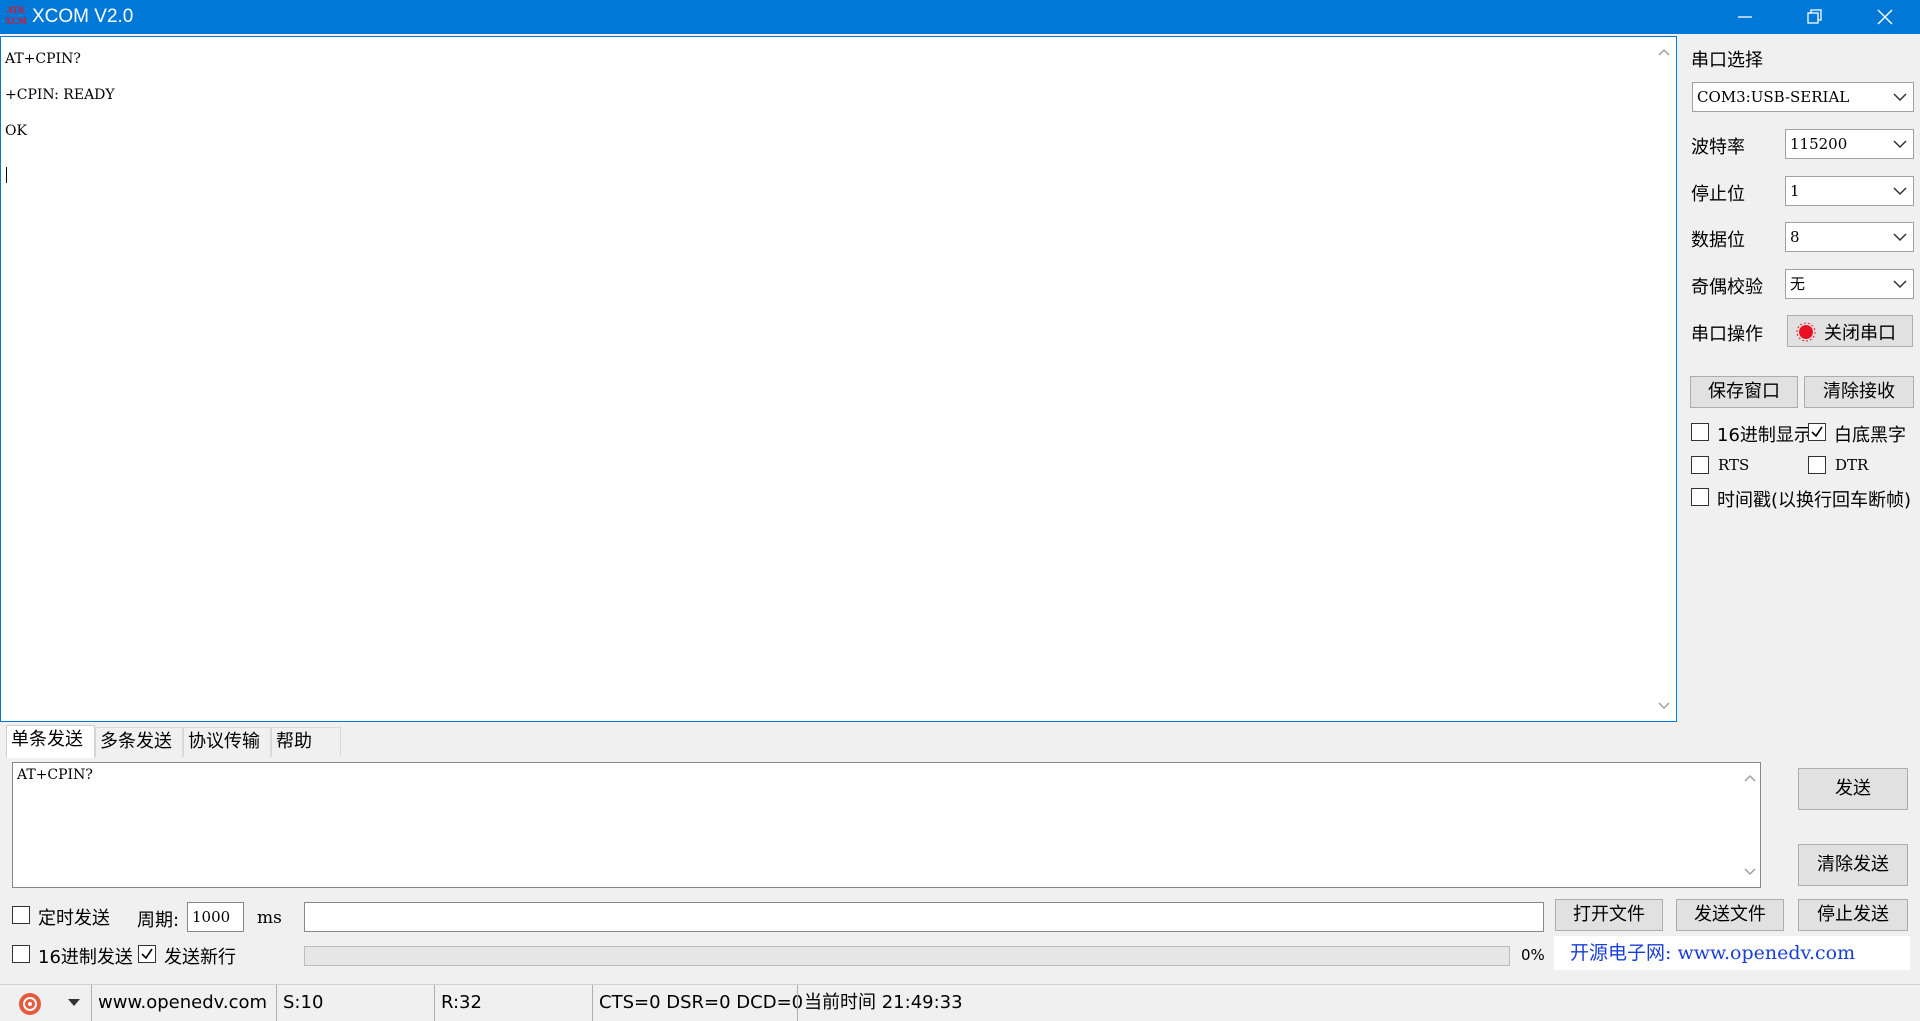 This screenshot has width=1920, height=1021. What do you see at coordinates (74, 1002) in the screenshot?
I see `dropdown-triangle-icon` at bounding box center [74, 1002].